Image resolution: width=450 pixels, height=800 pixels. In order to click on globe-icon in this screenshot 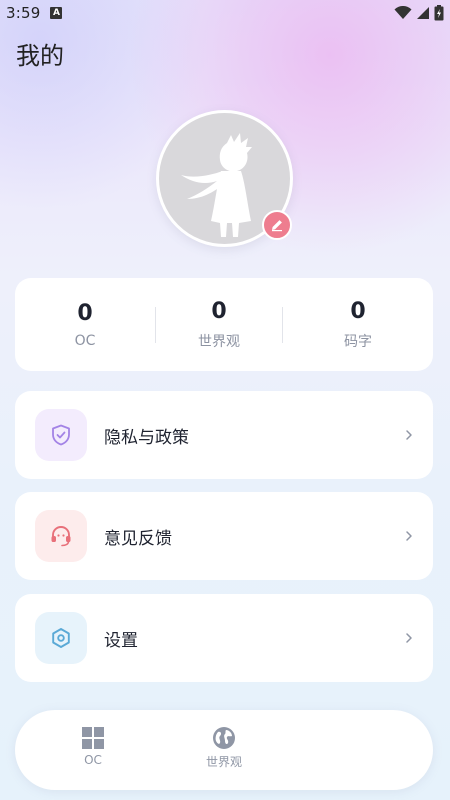, I will do `click(224, 738)`.